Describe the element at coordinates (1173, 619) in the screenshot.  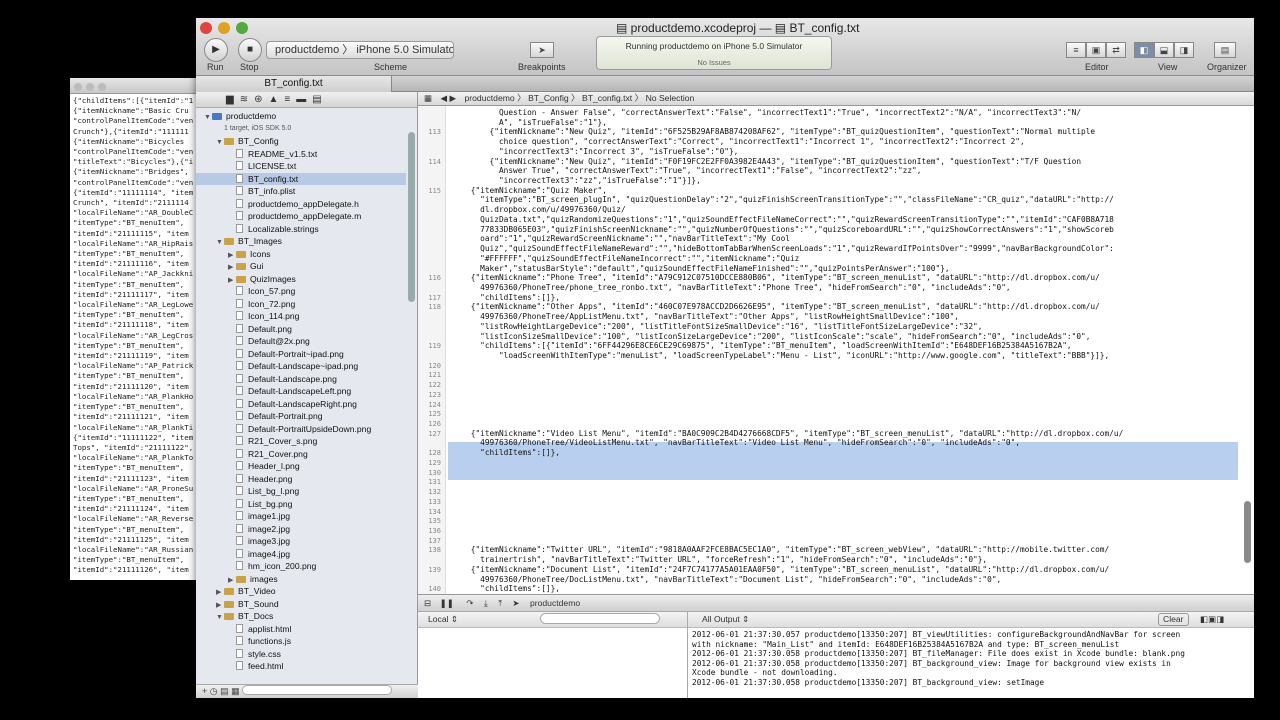
I see `clear-button: Clear` at that location.